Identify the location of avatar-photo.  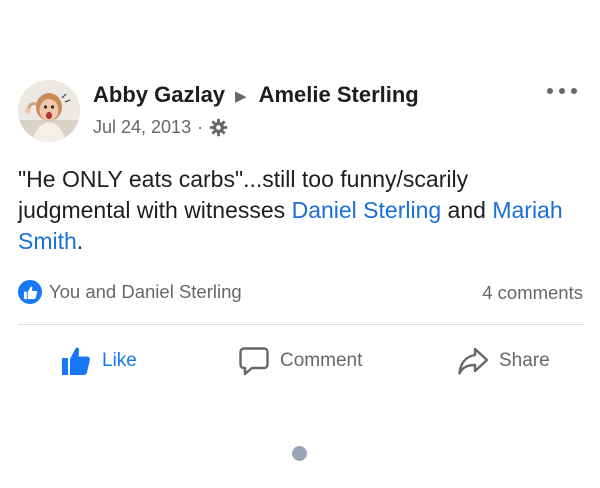
(49, 111).